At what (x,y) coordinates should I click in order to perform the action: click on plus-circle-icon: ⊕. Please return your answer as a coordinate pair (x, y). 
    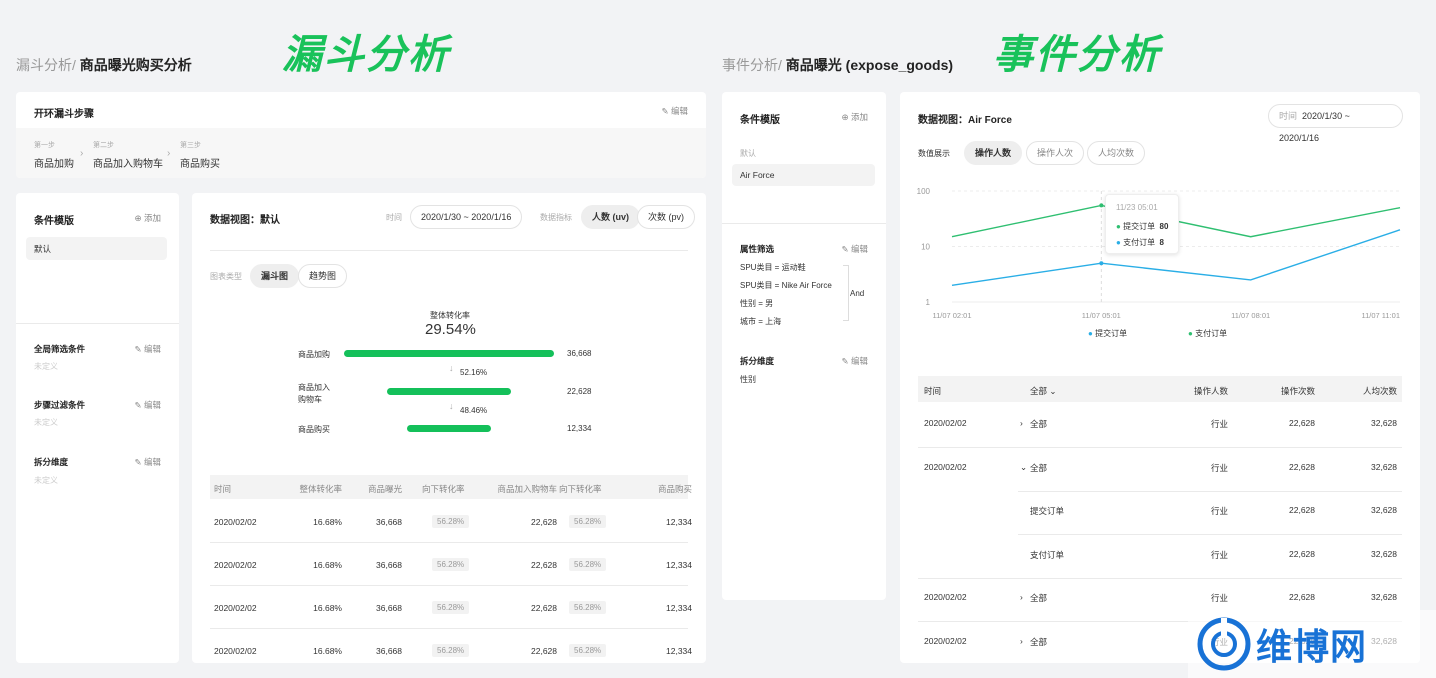
    Looking at the image, I should click on (138, 218).